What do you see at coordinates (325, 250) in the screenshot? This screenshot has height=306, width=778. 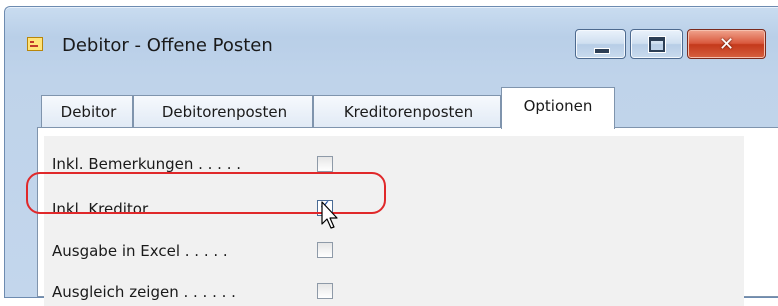 I see `checkbox-ausgabe-excel` at bounding box center [325, 250].